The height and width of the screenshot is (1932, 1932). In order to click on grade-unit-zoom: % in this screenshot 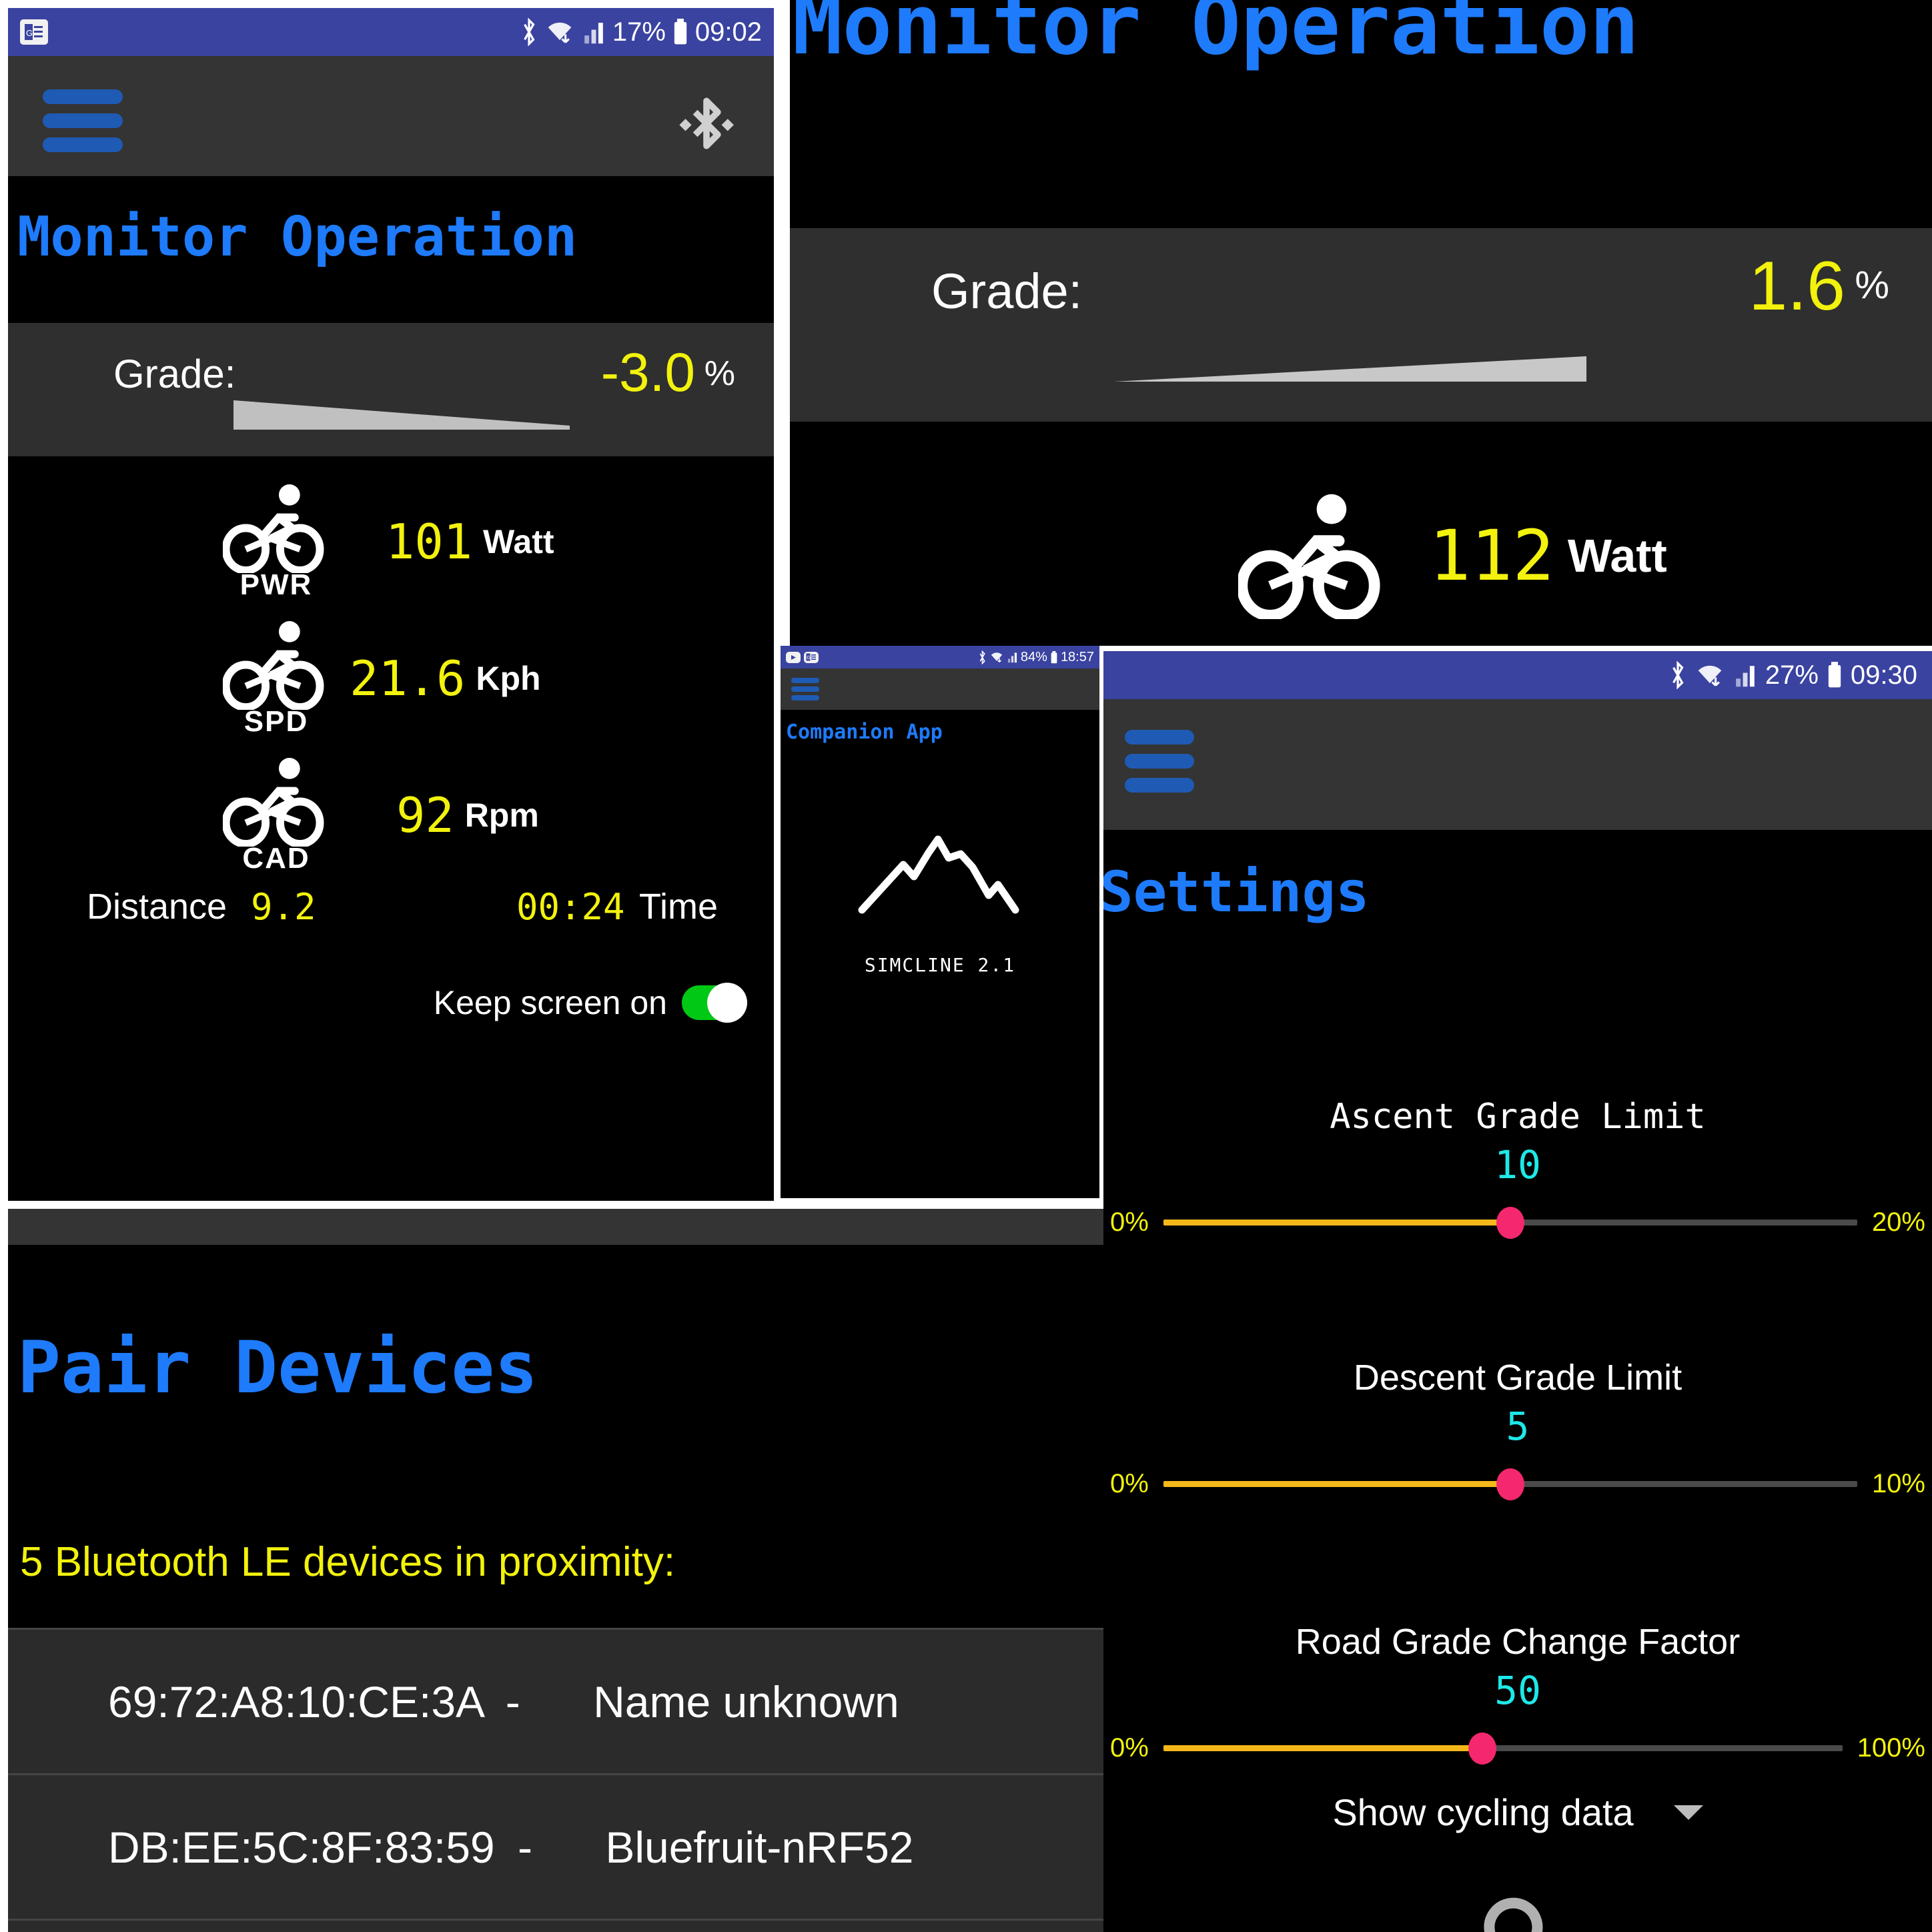, I will do `click(1872, 285)`.